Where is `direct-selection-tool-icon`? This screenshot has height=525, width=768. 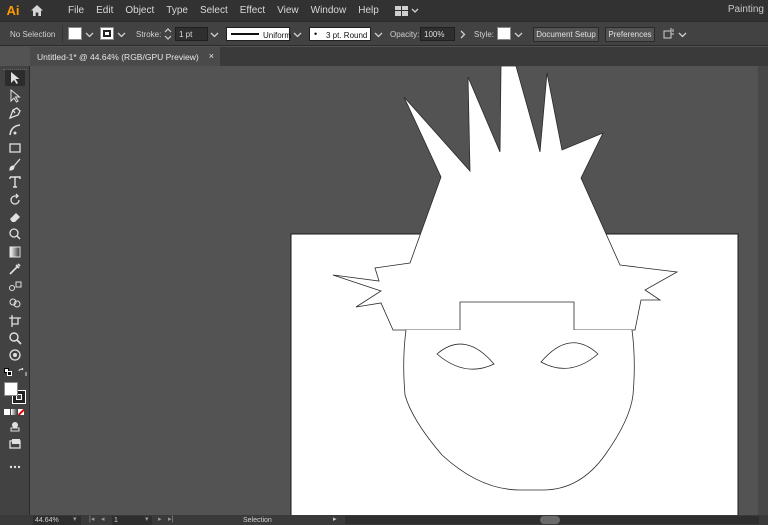
direct-selection-tool-icon is located at coordinates (15, 96).